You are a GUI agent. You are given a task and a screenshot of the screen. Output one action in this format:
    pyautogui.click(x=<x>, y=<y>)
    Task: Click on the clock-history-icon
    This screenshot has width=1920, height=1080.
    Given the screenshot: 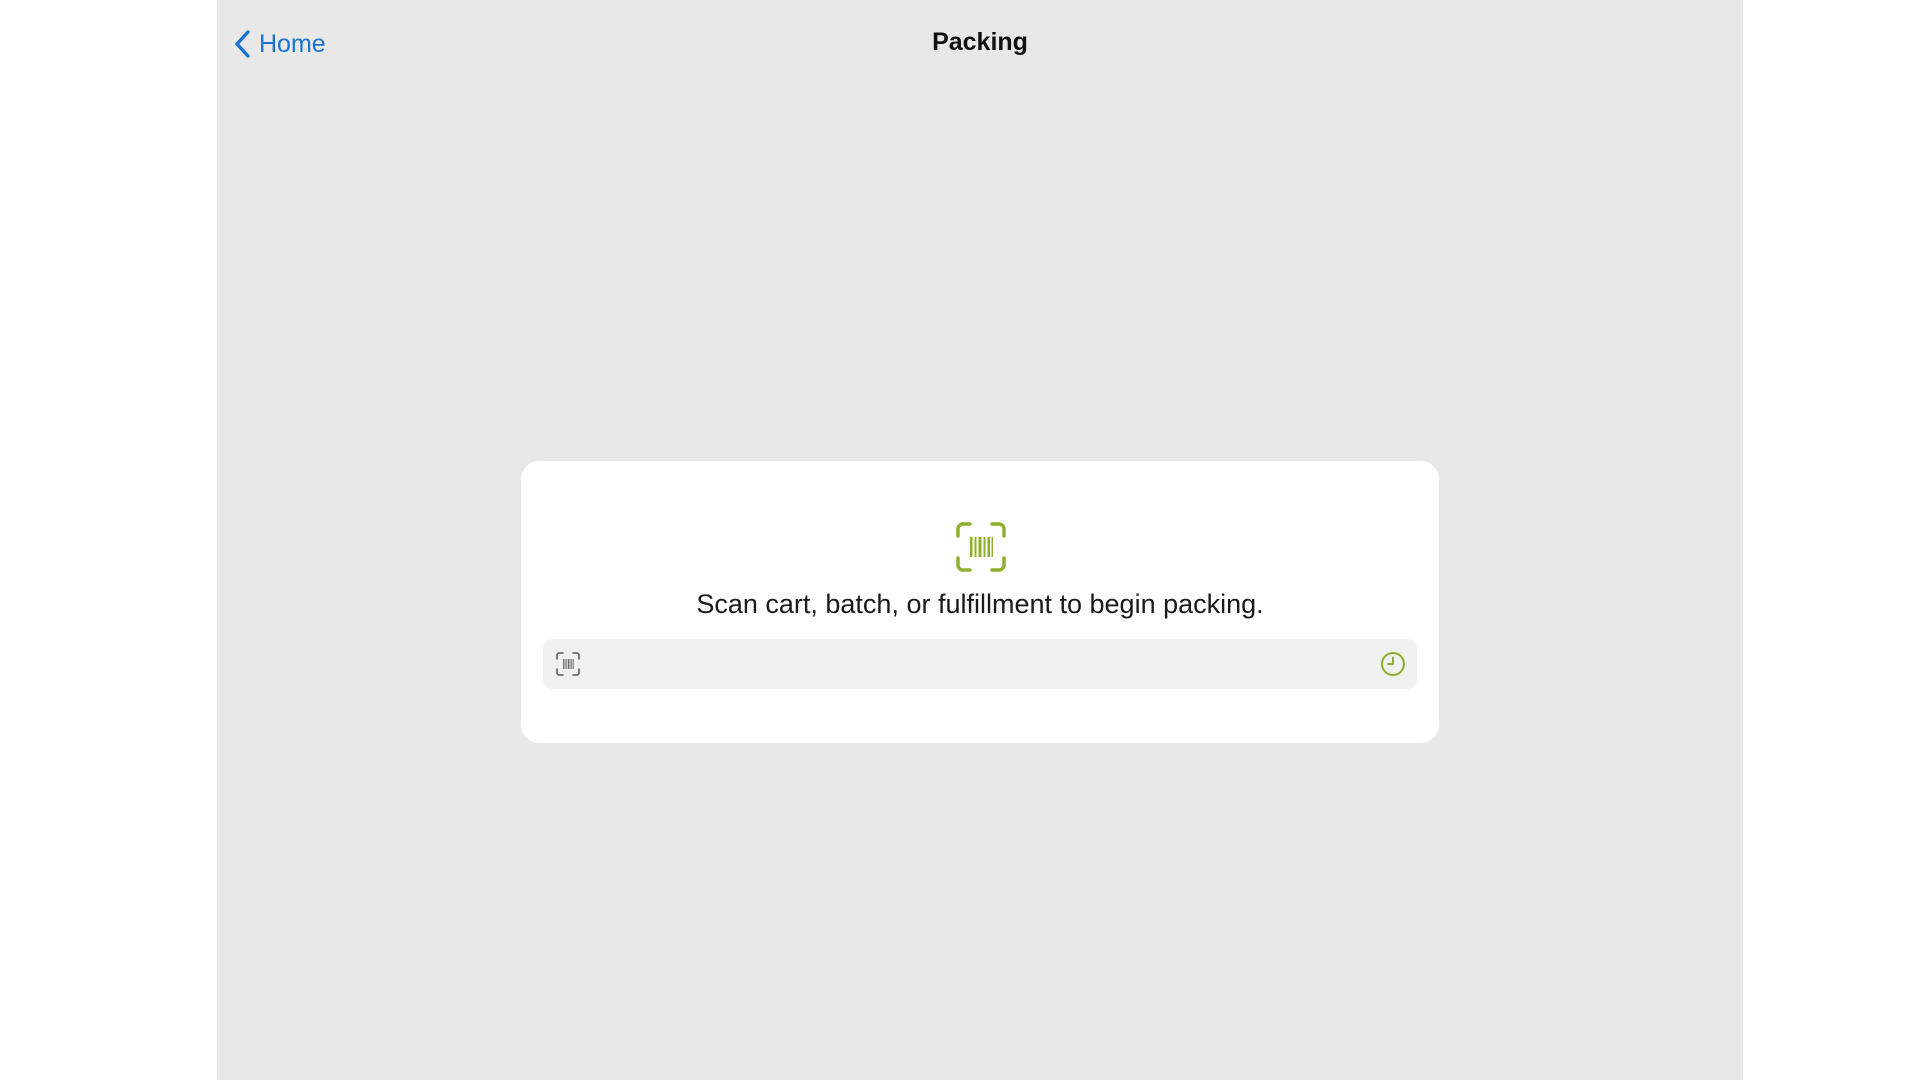 What is the action you would take?
    pyautogui.click(x=1393, y=664)
    